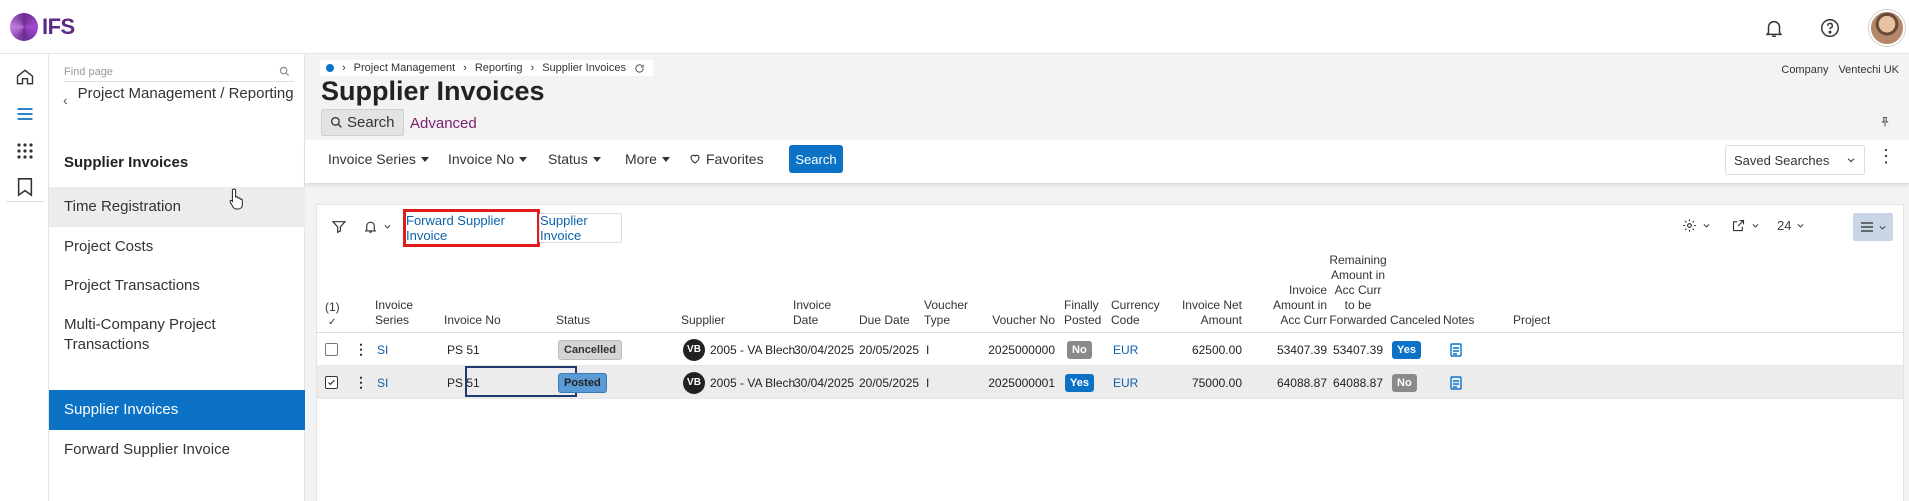 Image resolution: width=1909 pixels, height=501 pixels. Describe the element at coordinates (472, 320) in the screenshot. I see `col-invoice-no: Invoice No` at that location.